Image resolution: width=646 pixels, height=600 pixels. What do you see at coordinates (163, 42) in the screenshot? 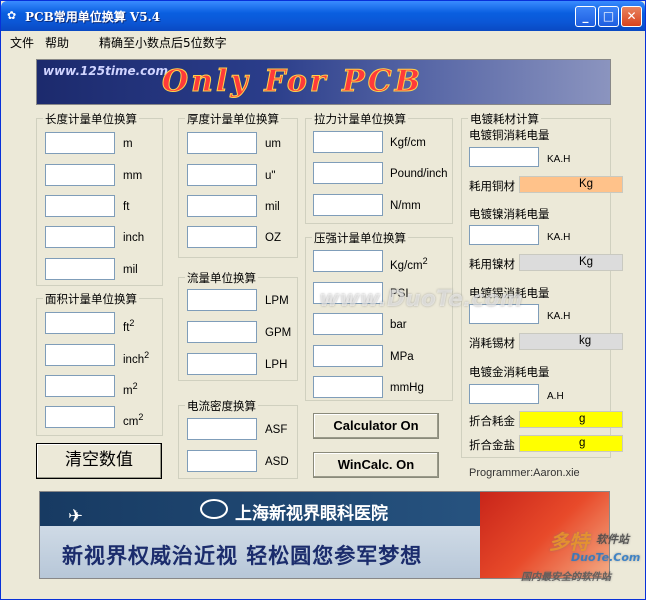
I see `menu-precision: 精确至小数点后5位数字` at bounding box center [163, 42].